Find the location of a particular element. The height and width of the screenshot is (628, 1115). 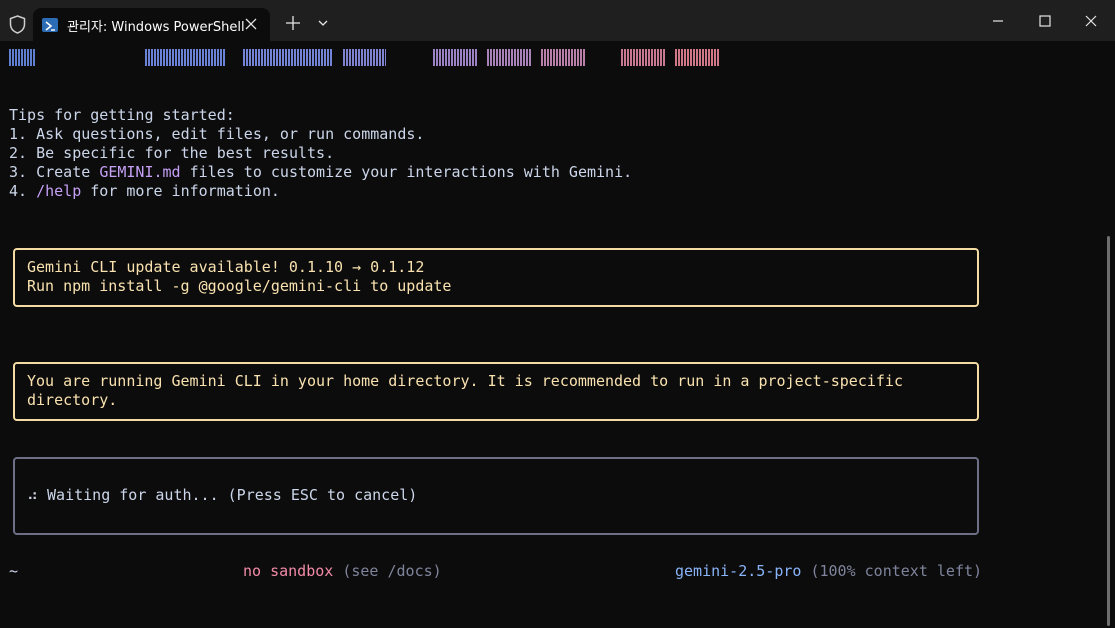

spinner-icon: ⠴ is located at coordinates (32, 495).